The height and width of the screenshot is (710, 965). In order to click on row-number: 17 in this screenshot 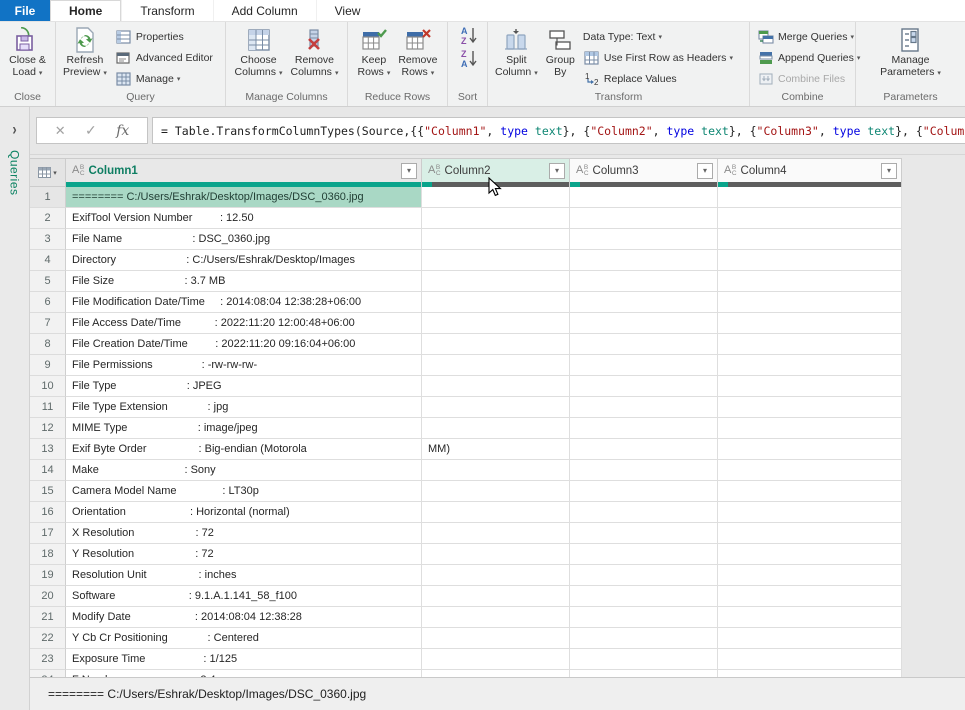, I will do `click(48, 533)`.